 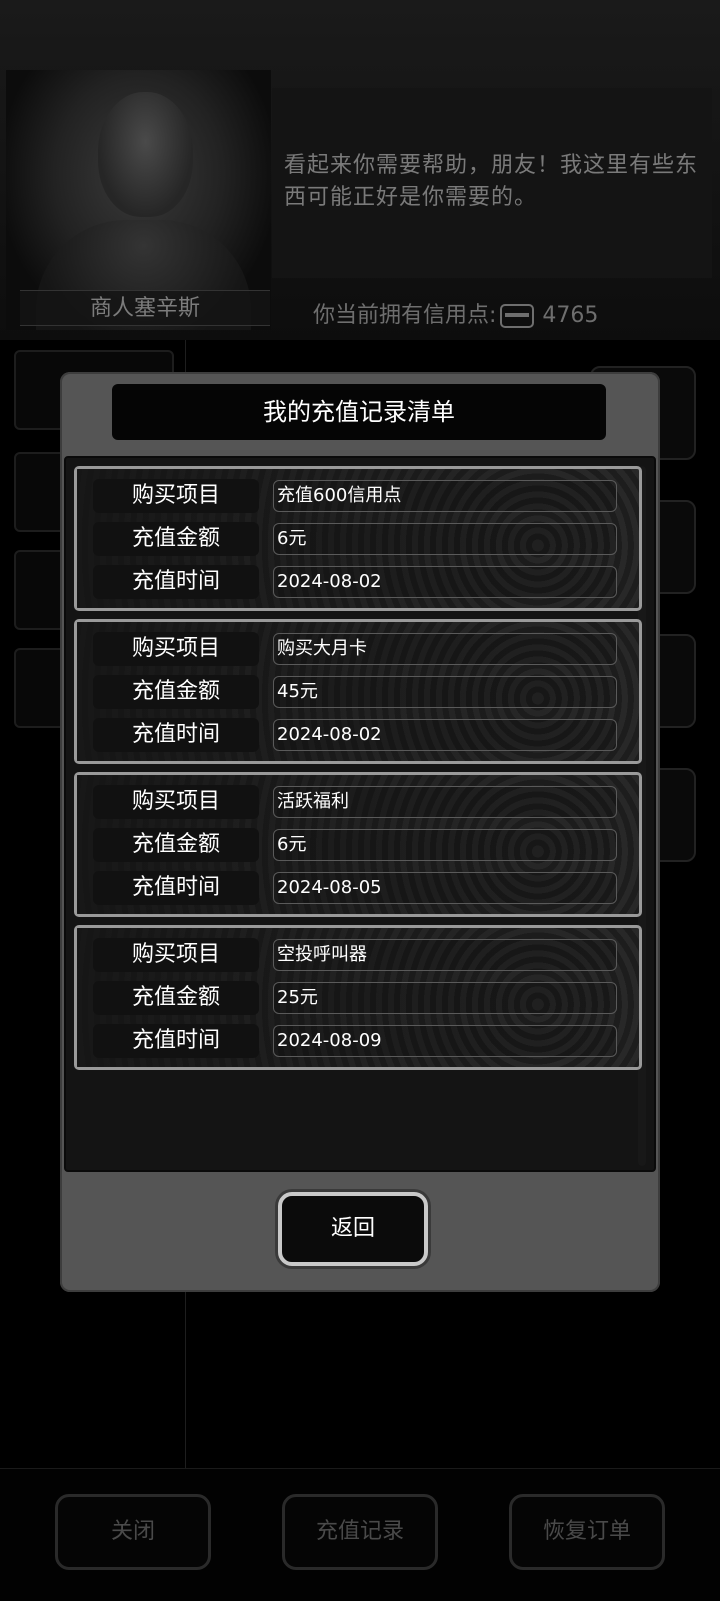 I want to click on record-row-item: 购买项目 空投呼叫器, so click(x=361, y=955).